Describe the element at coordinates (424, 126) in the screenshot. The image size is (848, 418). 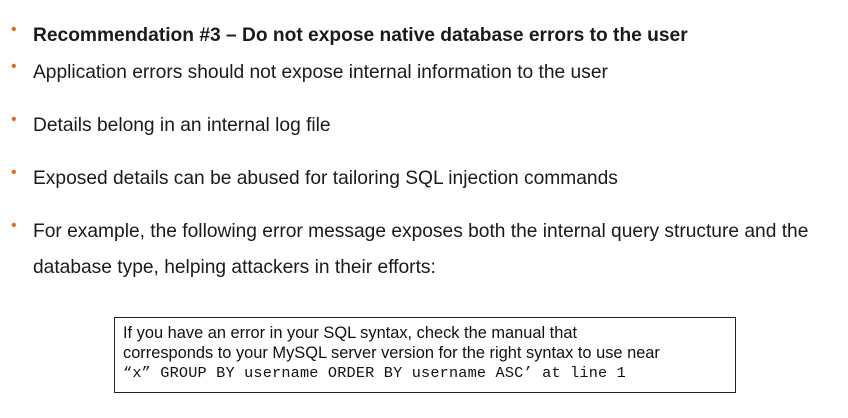
I see `bullet-internal-log: • Details belong in an internal log file` at that location.